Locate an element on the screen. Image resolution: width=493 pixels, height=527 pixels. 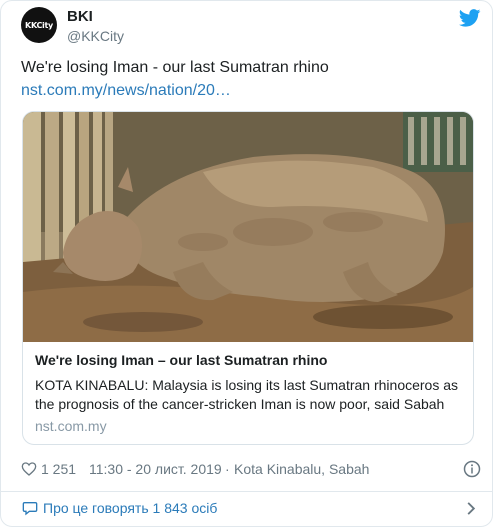
chevron-right-icon is located at coordinates (471, 508).